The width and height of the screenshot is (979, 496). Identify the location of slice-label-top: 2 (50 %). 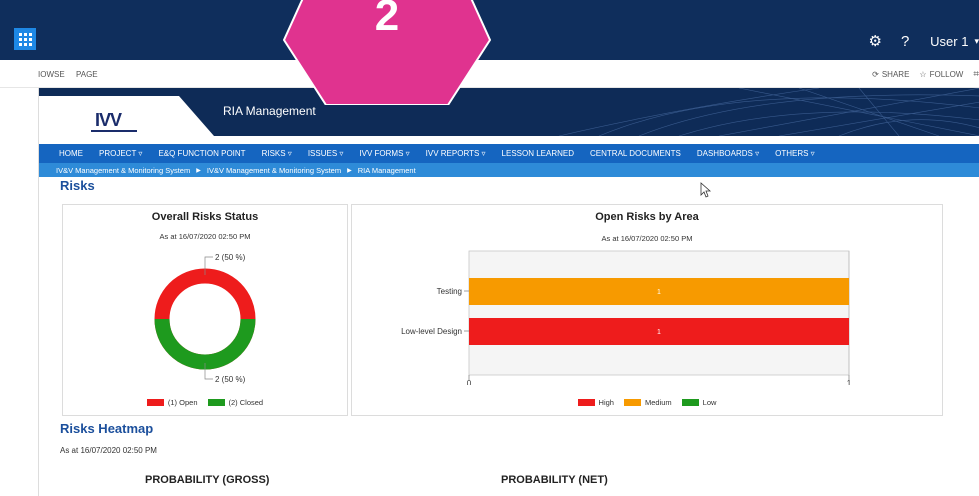
(230, 257).